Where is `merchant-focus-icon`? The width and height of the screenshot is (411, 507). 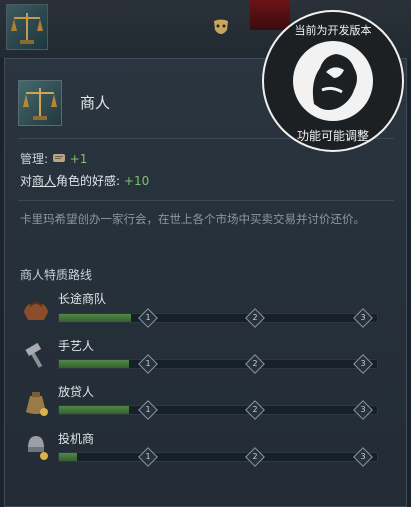 merchant-focus-icon is located at coordinates (40, 103).